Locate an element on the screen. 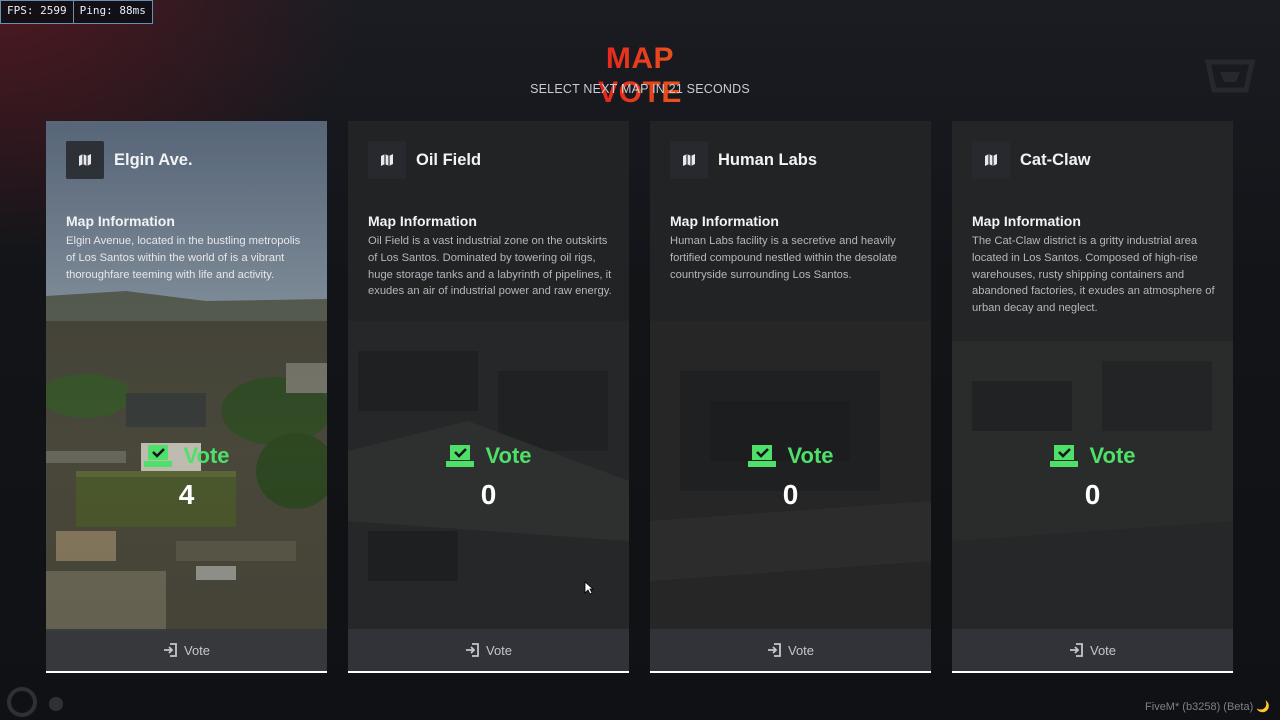 The height and width of the screenshot is (720, 1280). map-header: Oil Field is located at coordinates (424, 160).